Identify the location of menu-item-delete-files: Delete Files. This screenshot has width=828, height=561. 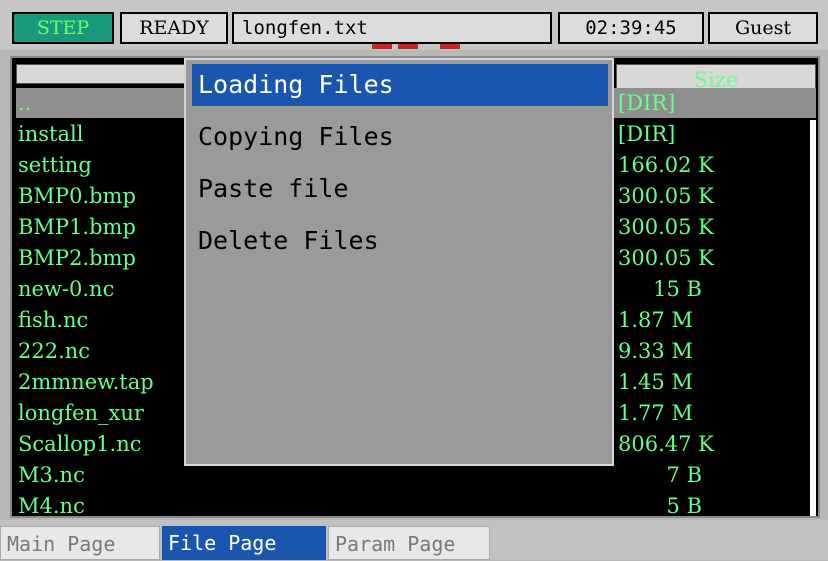
(400, 241).